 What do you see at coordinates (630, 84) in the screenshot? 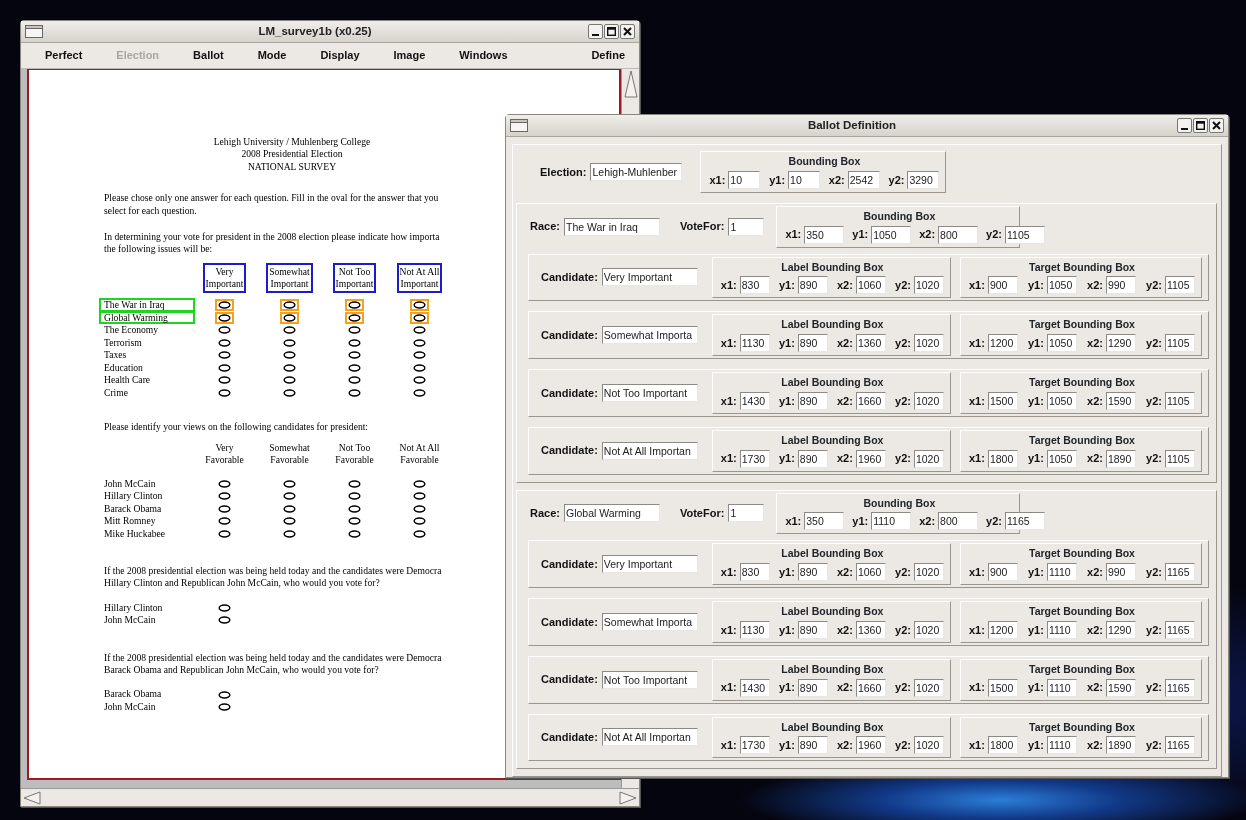
I see `scroll-up-arrow-icon` at bounding box center [630, 84].